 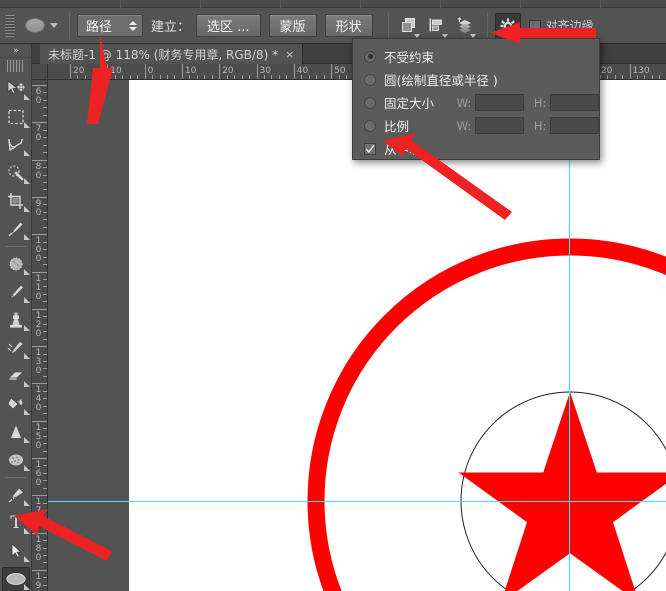 What do you see at coordinates (88, 501) in the screenshot?
I see `horizontal-guide-left-extension` at bounding box center [88, 501].